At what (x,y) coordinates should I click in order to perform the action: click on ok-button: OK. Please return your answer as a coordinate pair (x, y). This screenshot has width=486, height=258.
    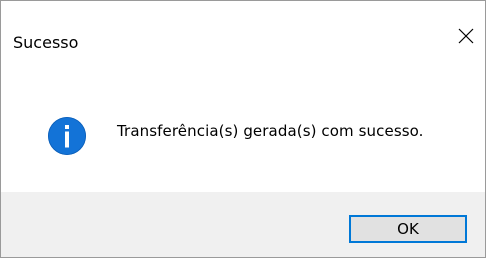
    Looking at the image, I should click on (408, 229).